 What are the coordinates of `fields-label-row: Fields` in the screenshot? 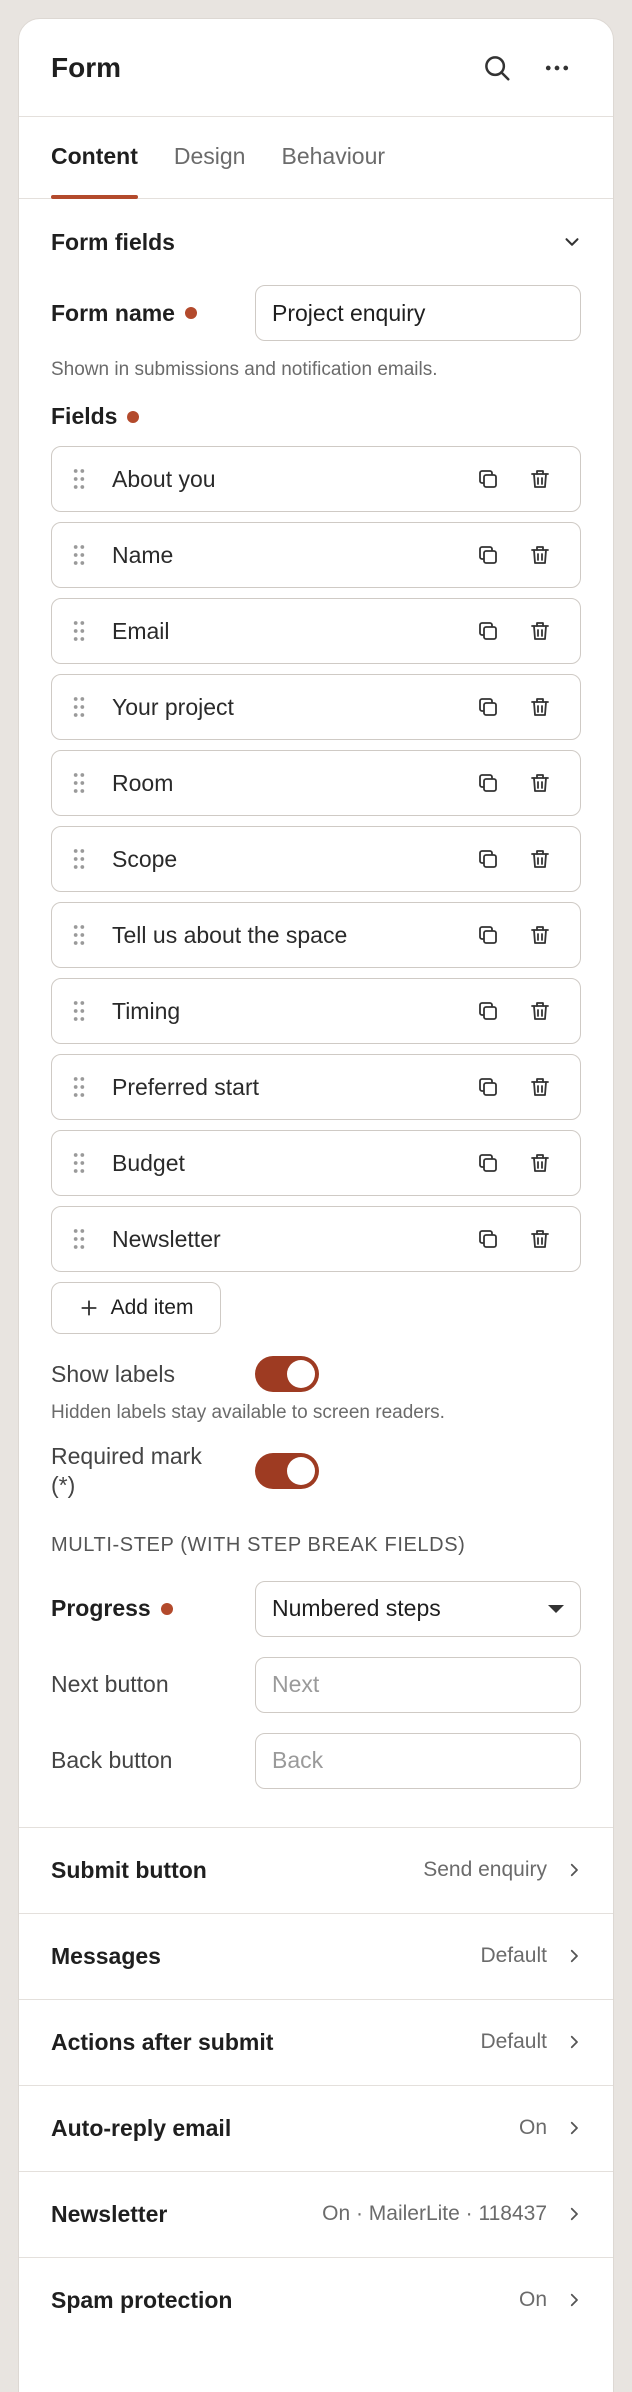 It's located at (316, 416).